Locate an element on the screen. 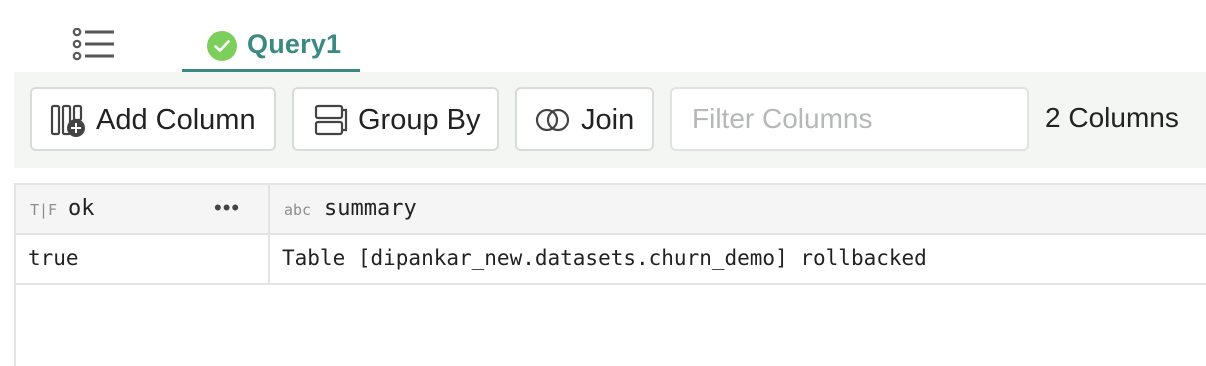  group-by-button: Group By is located at coordinates (395, 119).